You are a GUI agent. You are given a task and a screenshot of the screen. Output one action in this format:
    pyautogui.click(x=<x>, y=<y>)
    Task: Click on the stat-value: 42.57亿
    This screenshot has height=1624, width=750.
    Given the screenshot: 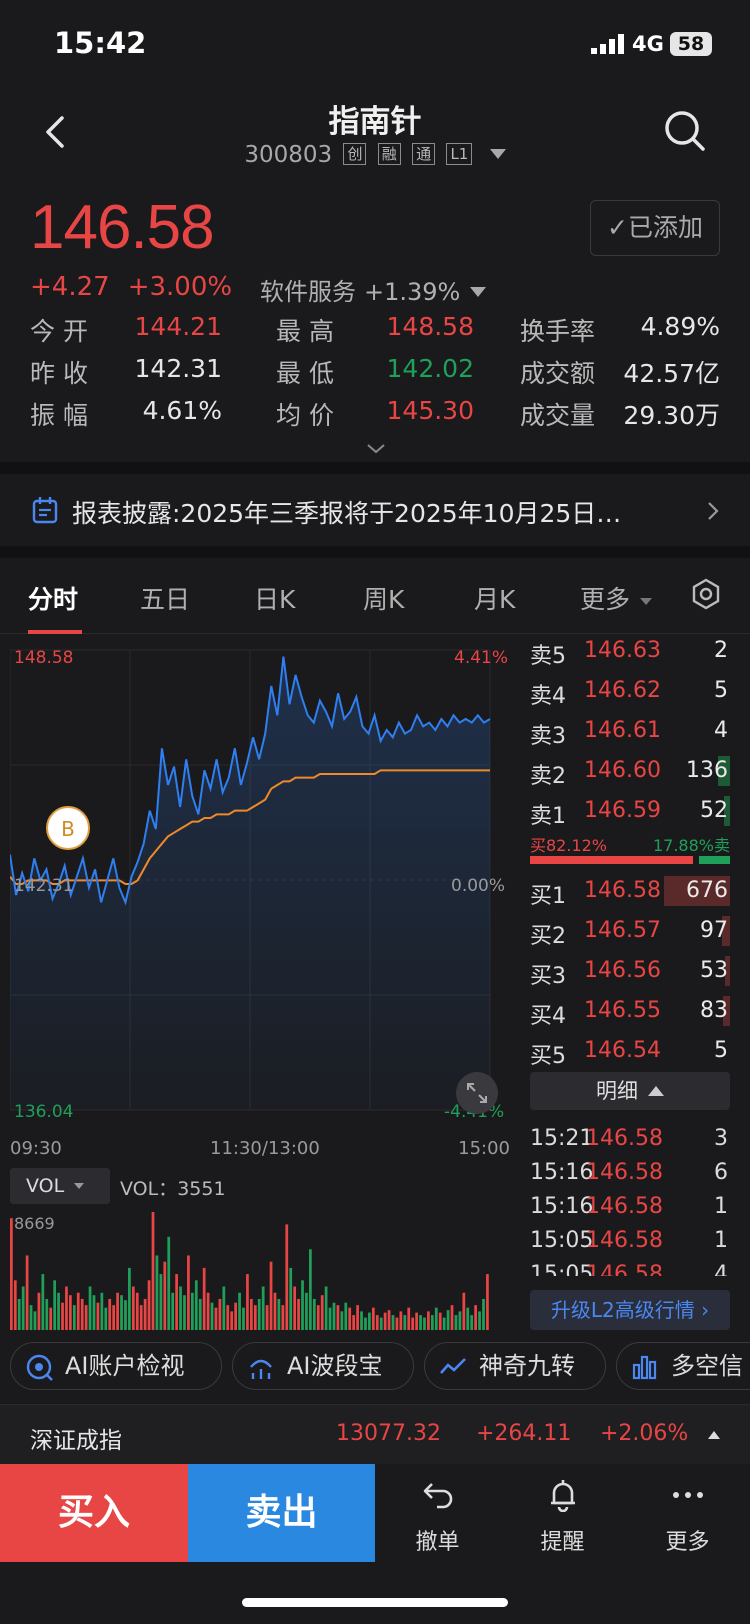 What is the action you would take?
    pyautogui.click(x=671, y=373)
    